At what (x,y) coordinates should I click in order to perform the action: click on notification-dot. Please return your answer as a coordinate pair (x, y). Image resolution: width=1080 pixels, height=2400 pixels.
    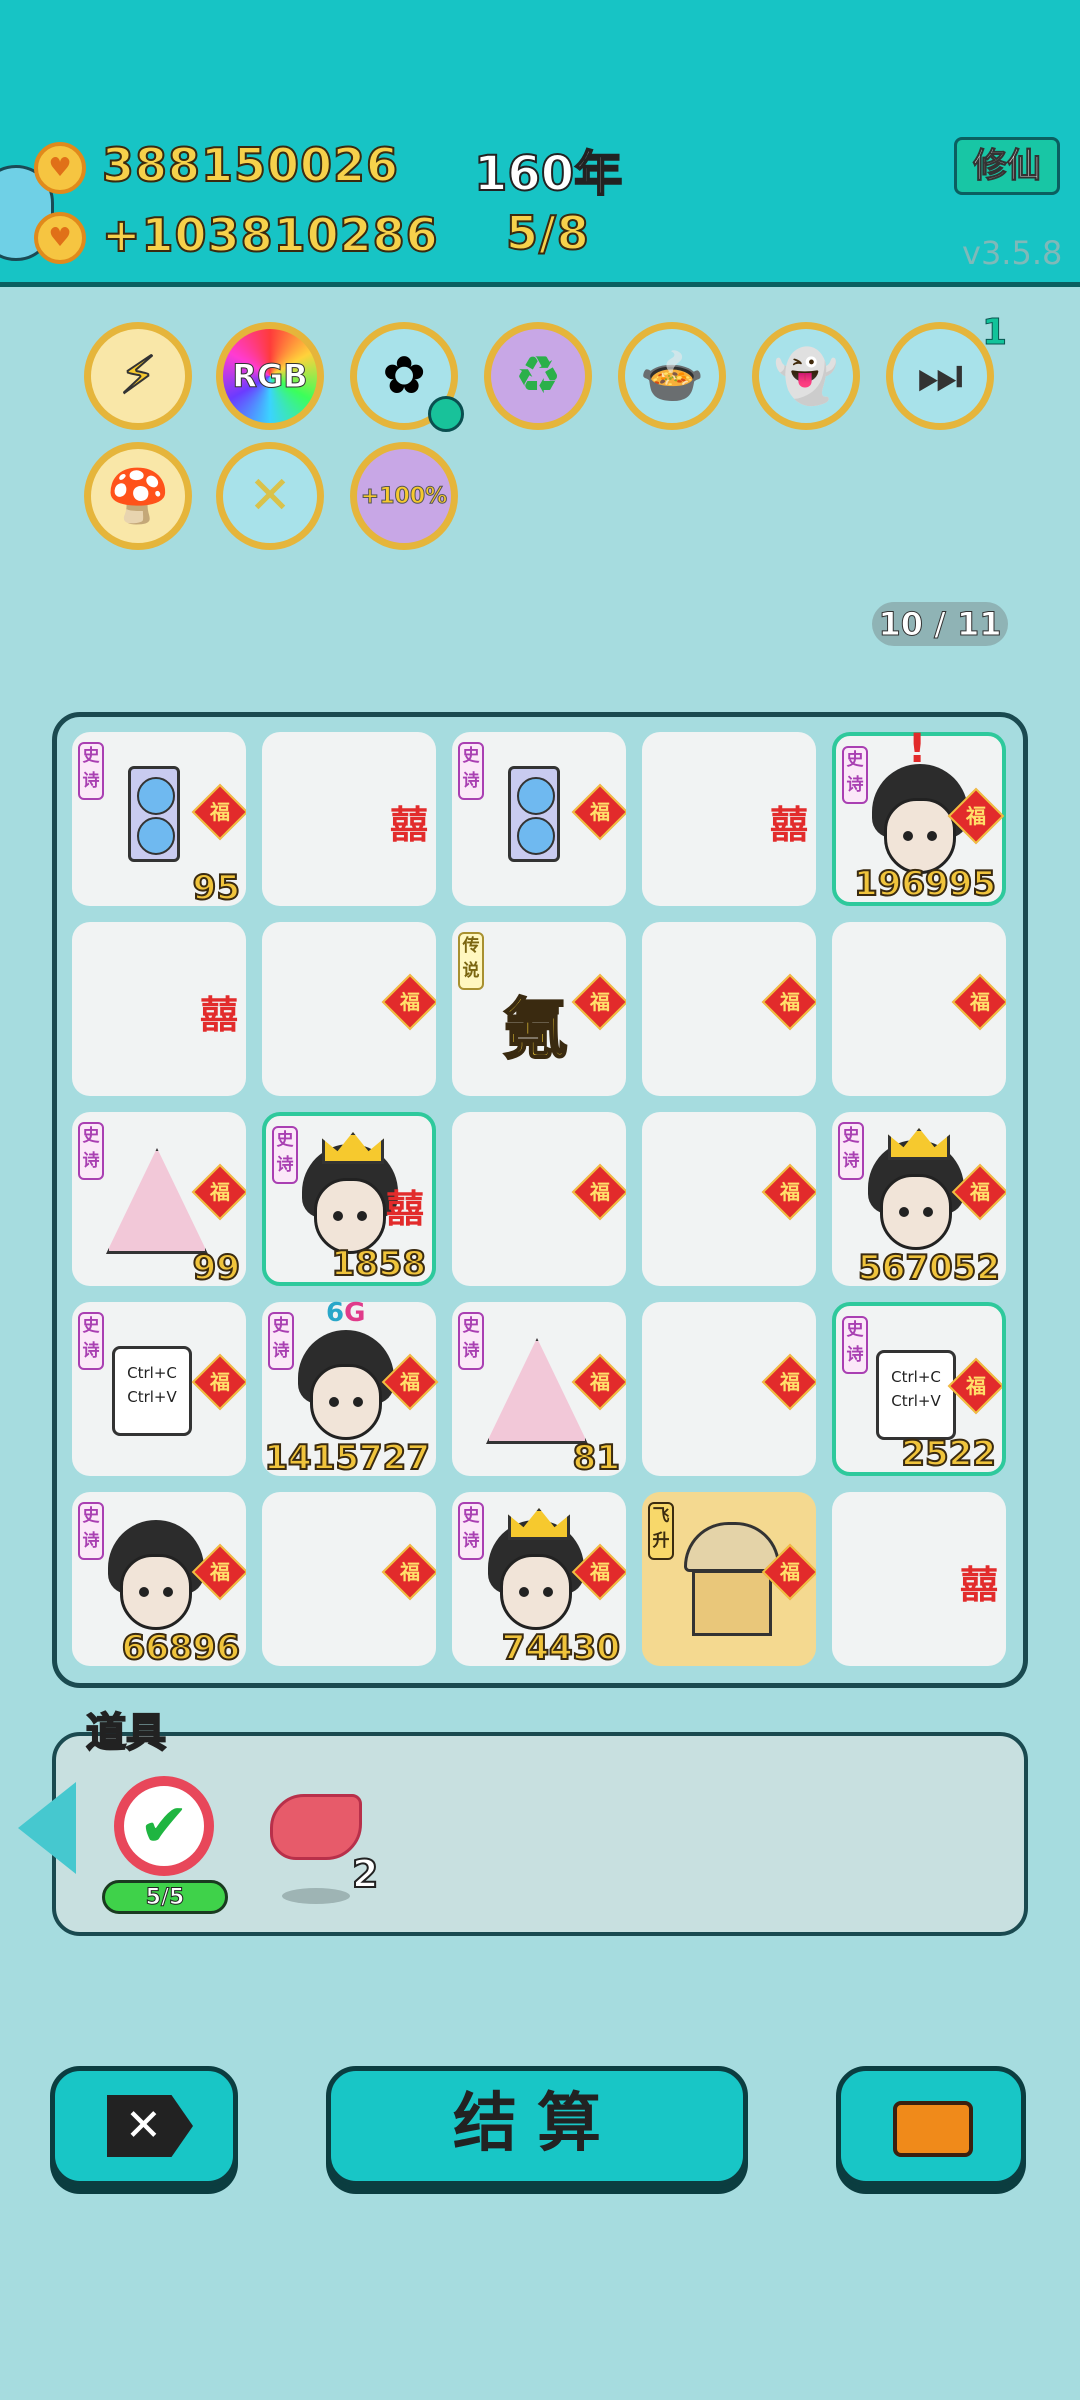
    Looking at the image, I should click on (446, 414).